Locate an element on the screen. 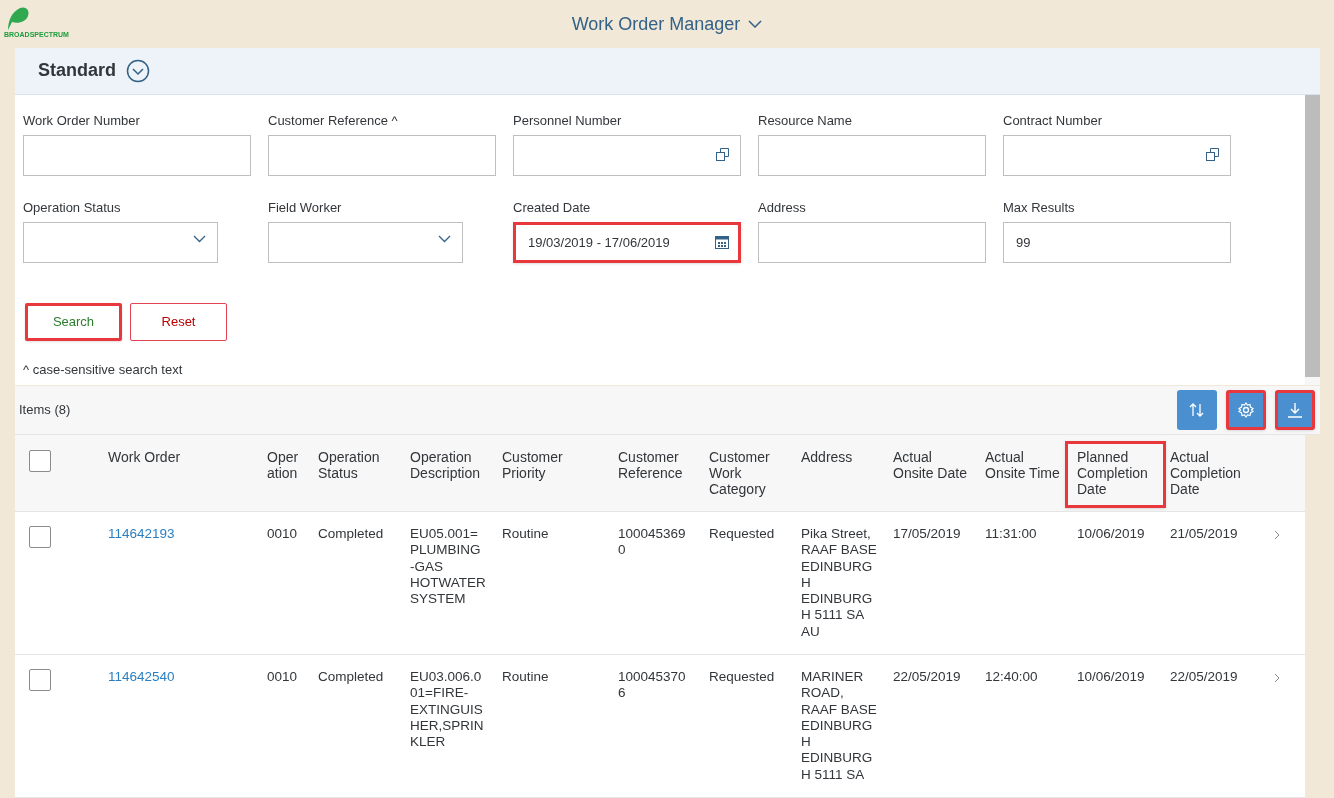 Image resolution: width=1334 pixels, height=798 pixels. input-field: 99 is located at coordinates (1117, 242).